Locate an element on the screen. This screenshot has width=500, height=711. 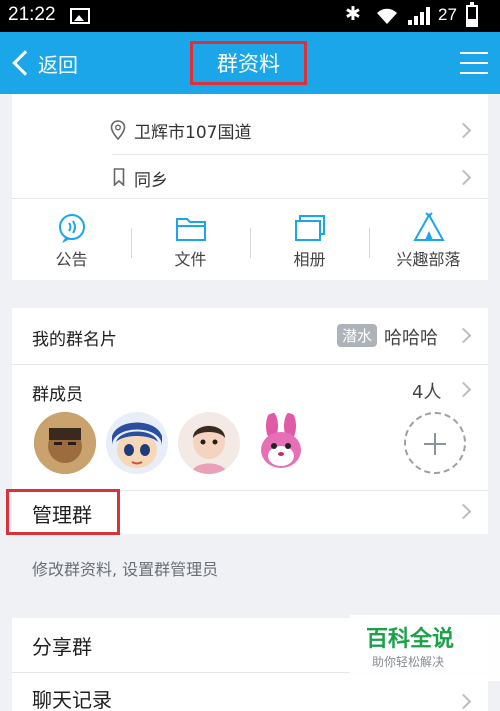
my-card-row: 我的群名片 潜水 哈哈哈 is located at coordinates (250, 336).